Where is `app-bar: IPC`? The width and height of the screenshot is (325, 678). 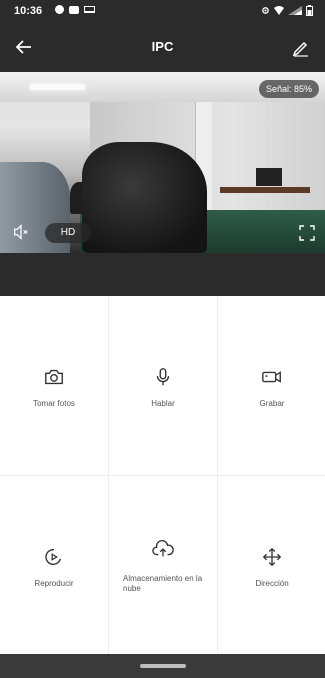
app-bar: IPC is located at coordinates (162, 47).